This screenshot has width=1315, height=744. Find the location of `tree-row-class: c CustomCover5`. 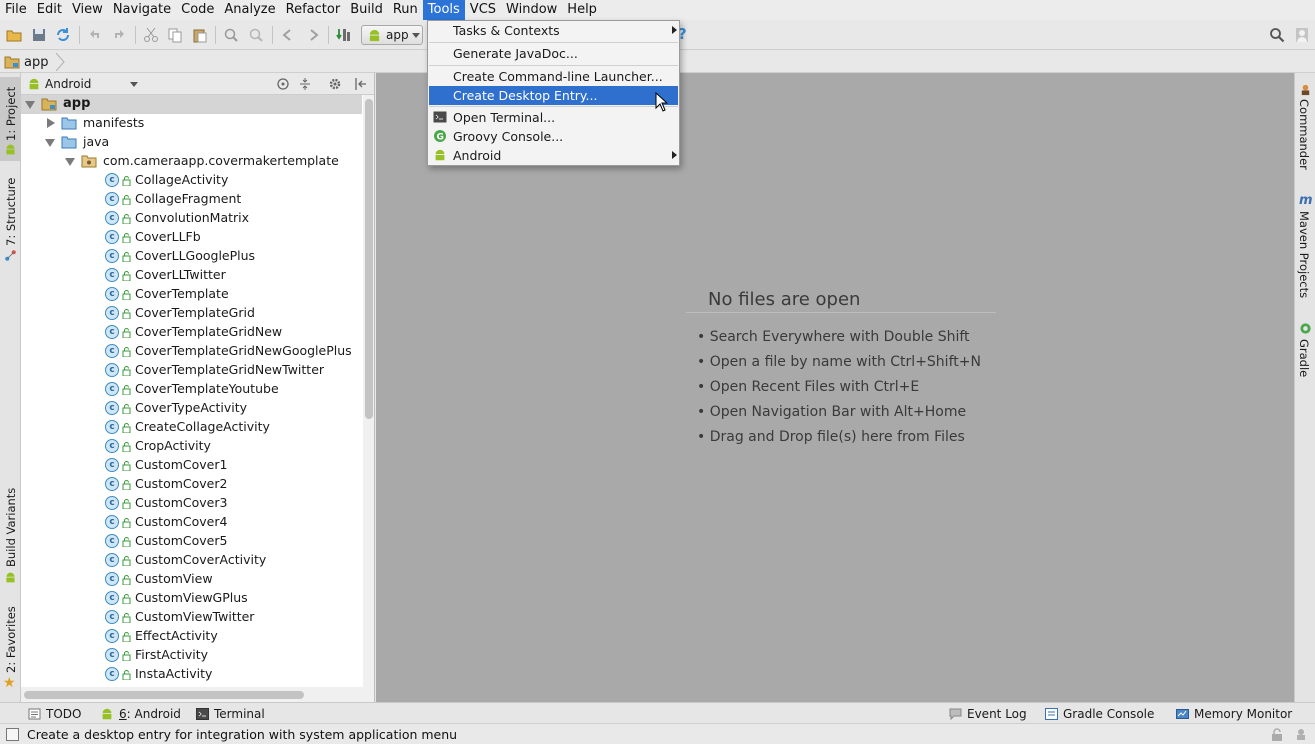

tree-row-class: c CustomCover5 is located at coordinates (191, 541).